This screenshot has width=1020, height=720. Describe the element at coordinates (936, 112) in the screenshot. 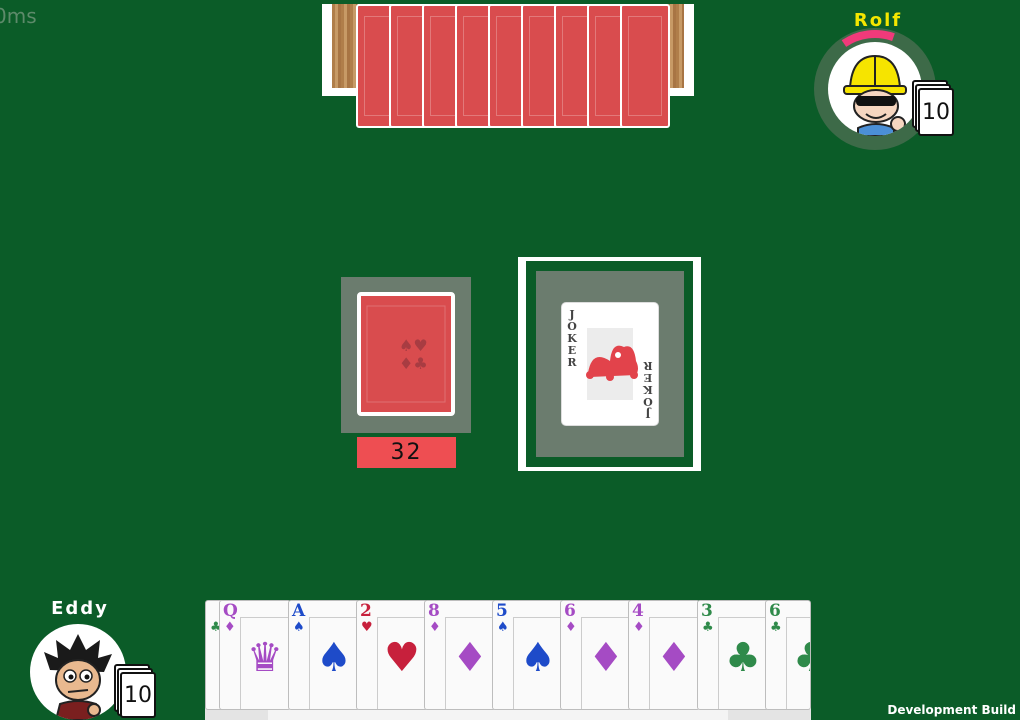

I see `opponent-card-count: 10` at that location.